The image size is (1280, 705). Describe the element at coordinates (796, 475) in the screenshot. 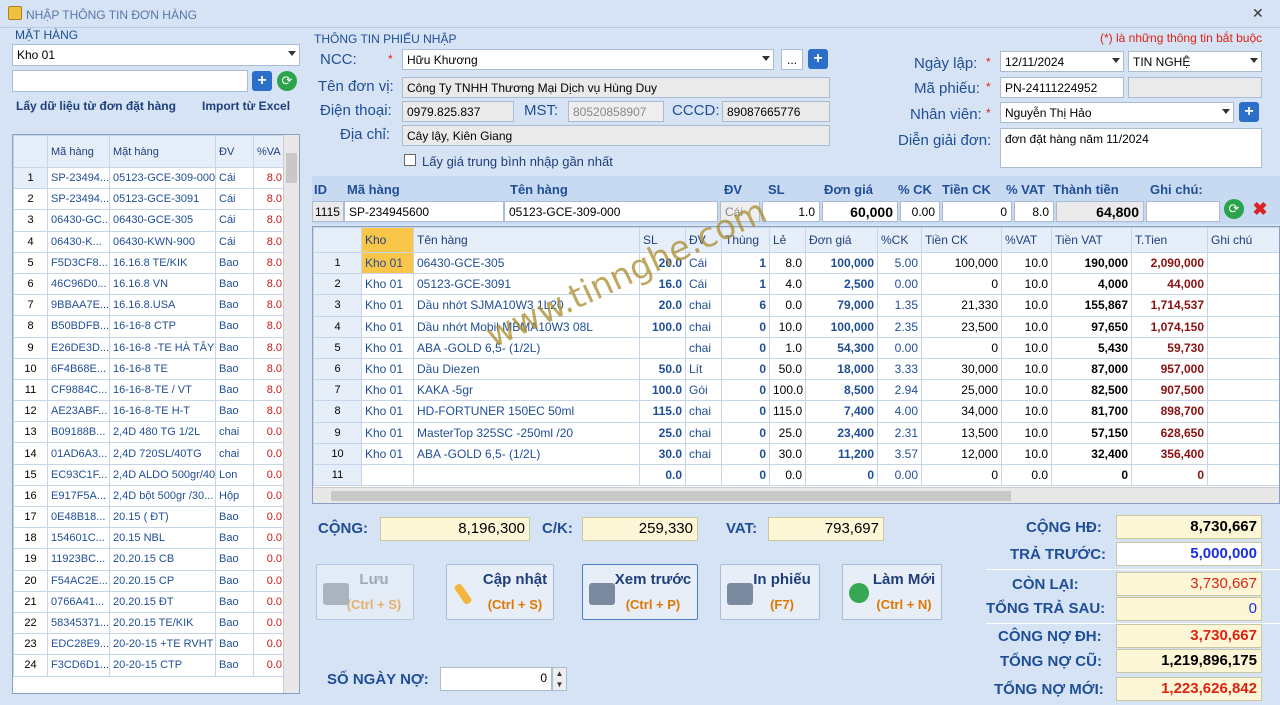

I see `table-row: 11 0.0 0 0.0 0 0.00 0 0.0 0 0` at that location.